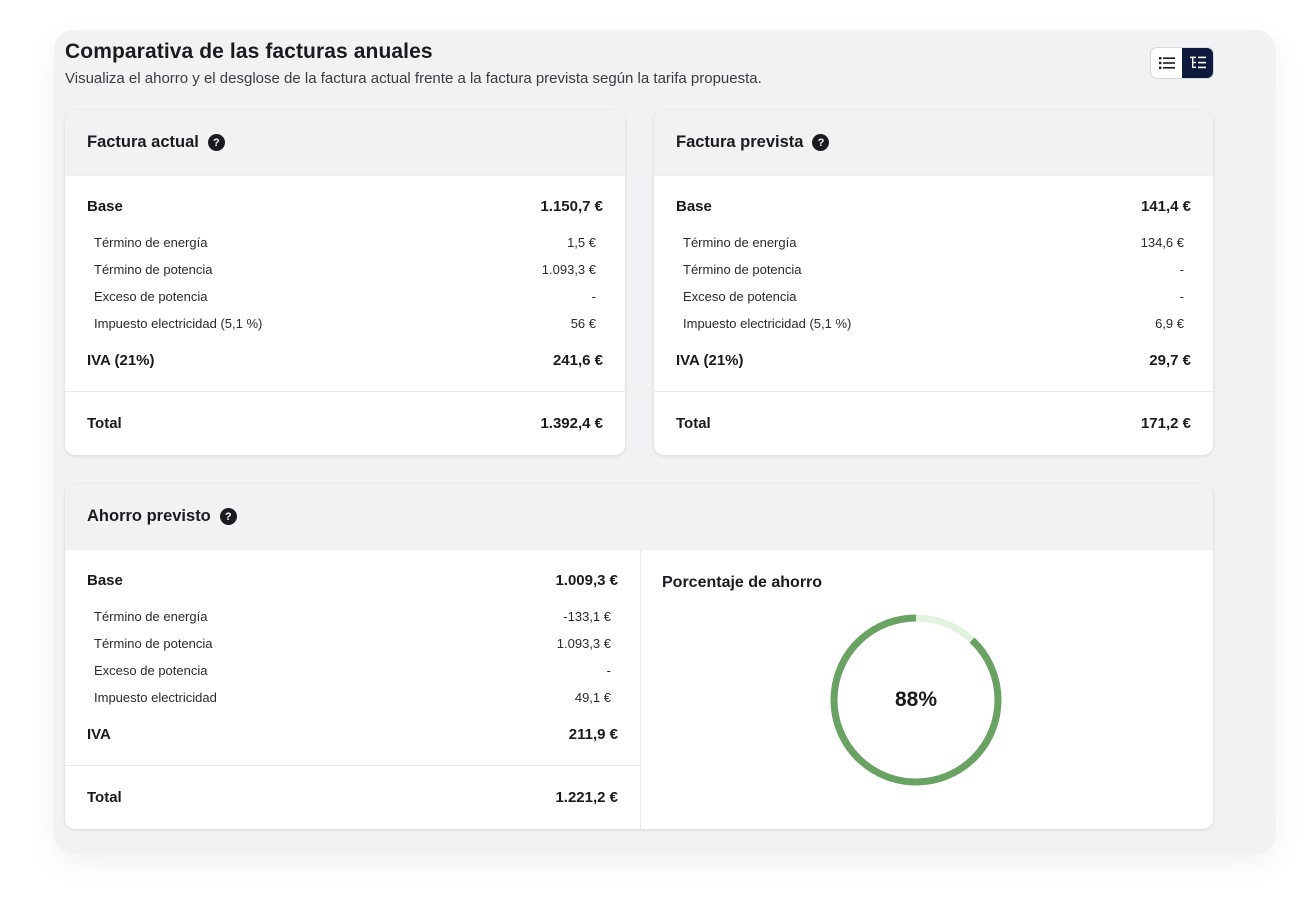 The height and width of the screenshot is (908, 1306). What do you see at coordinates (345, 423) in the screenshot?
I see `total-row: Total 1.392,4 €` at bounding box center [345, 423].